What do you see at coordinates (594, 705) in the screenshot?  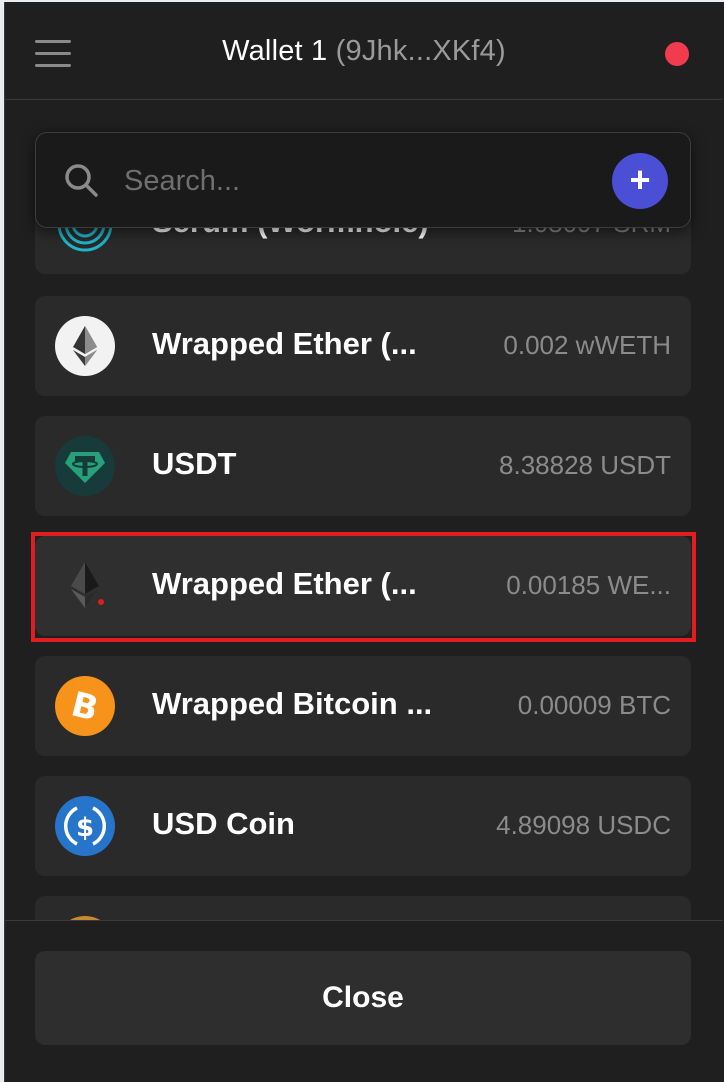 I see `token-amount: 0.00009 BTC` at bounding box center [594, 705].